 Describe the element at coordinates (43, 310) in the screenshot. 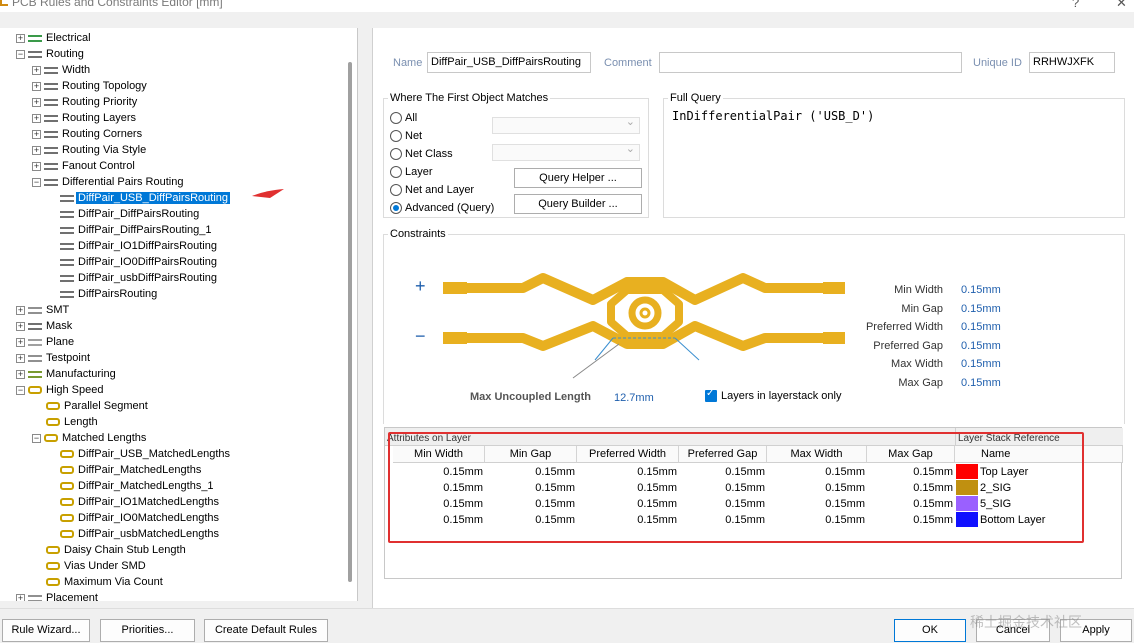

I see `tree-item: + SMT` at that location.